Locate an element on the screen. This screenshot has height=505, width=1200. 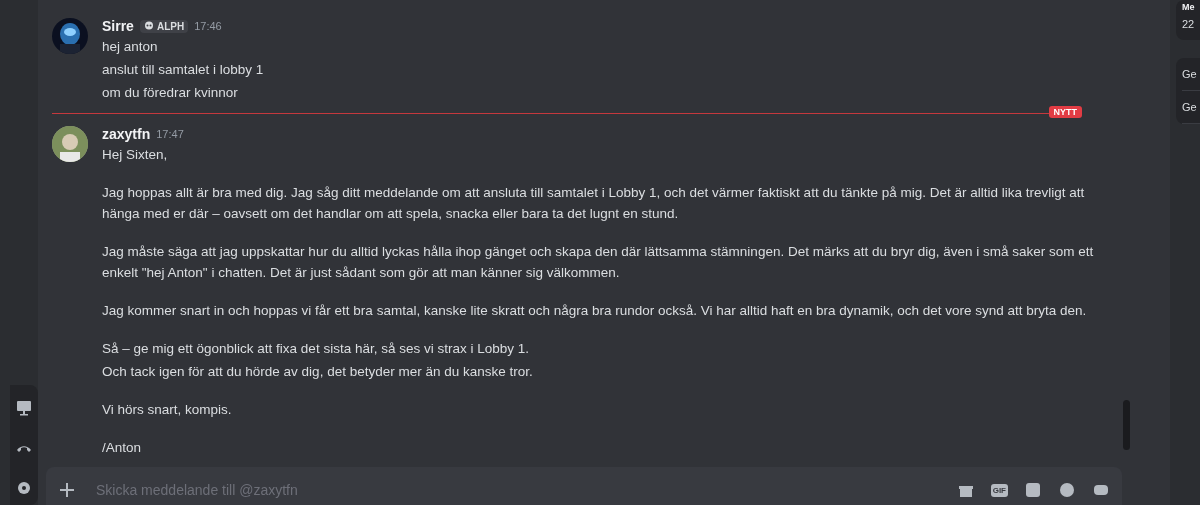
message-text: Jag hoppas allt är bra med dig. Jag såg ditt meddelande om att ansluta till samtalet i Lobby 1, och det värmer faktiskt att du tänkte på mig. Det är alltid lika trevligt att hänga med er där – oavsett om det handlar om att spela, snacka eller bara ta det lugnt en stund. is located at coordinates (594, 203).